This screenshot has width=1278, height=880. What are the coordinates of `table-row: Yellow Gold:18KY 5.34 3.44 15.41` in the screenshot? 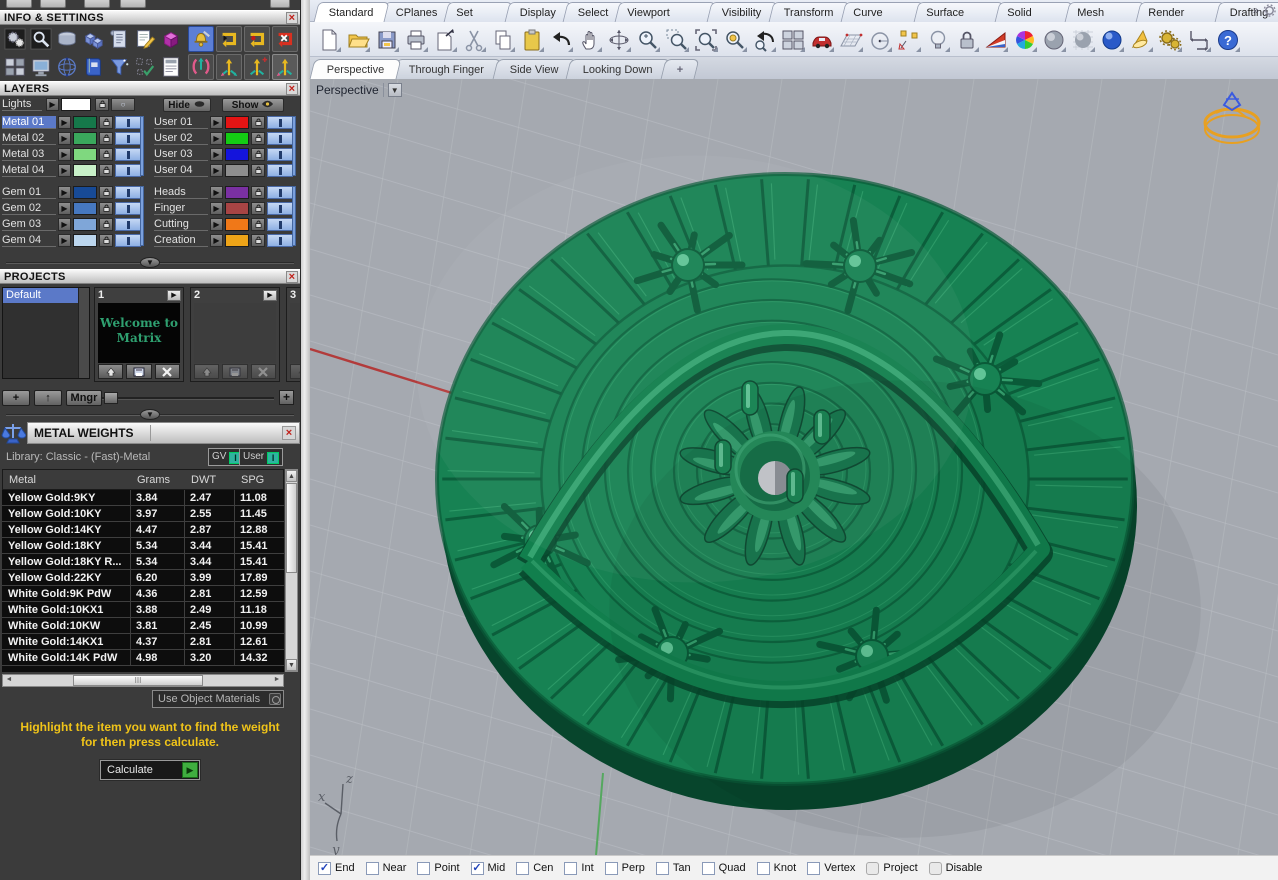 It's located at (143, 546).